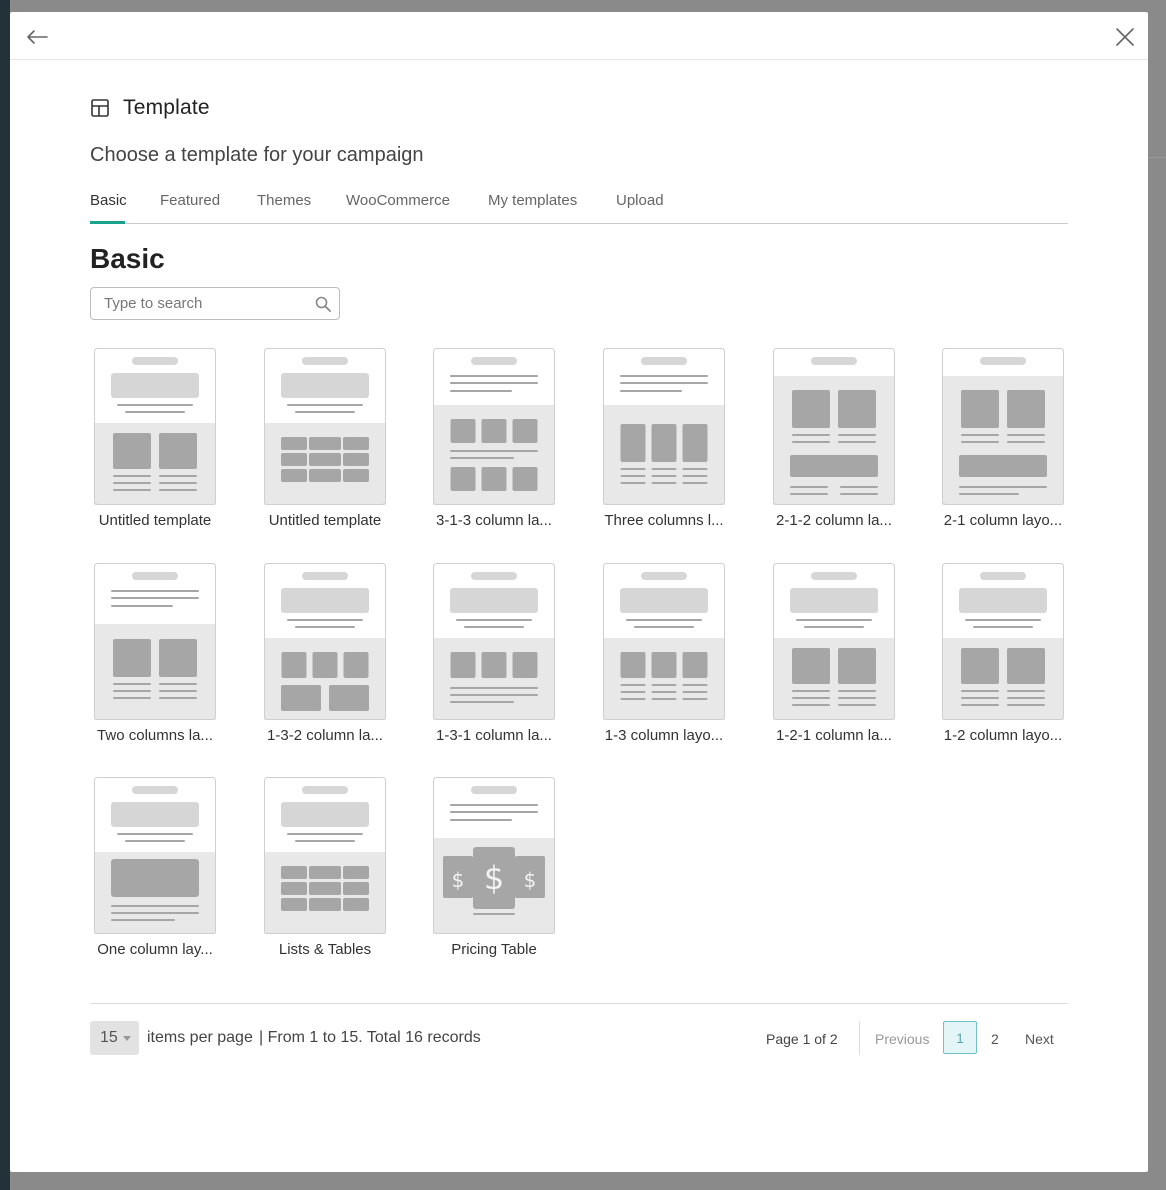 The width and height of the screenshot is (1166, 1190). What do you see at coordinates (398, 200) in the screenshot?
I see `tab-woocommerce: WooCommerce` at bounding box center [398, 200].